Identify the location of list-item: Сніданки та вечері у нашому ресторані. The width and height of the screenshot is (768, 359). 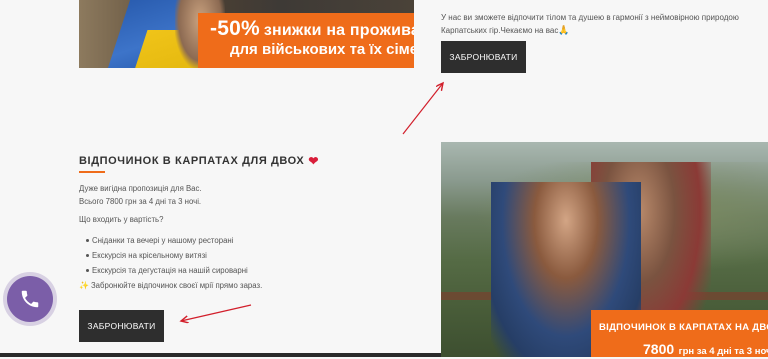
(167, 240).